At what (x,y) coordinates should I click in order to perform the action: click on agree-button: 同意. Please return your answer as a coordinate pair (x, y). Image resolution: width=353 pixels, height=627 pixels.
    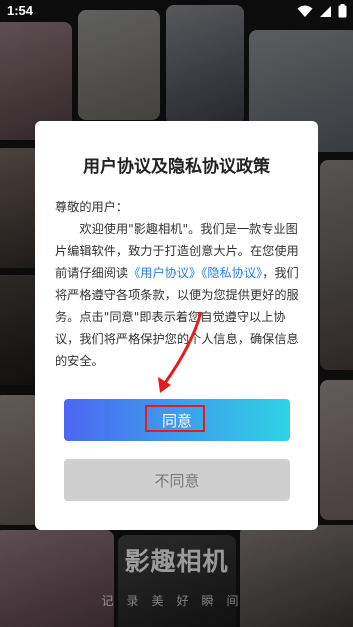
    Looking at the image, I should click on (177, 420).